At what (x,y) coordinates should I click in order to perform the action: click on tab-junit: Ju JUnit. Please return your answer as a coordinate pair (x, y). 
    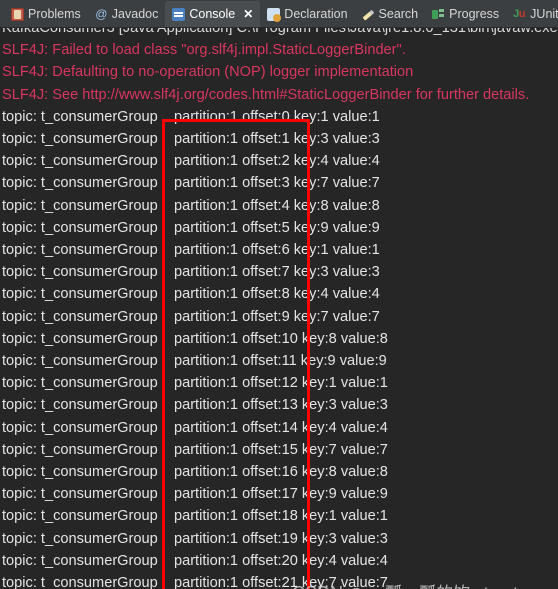
    Looking at the image, I should click on (532, 14).